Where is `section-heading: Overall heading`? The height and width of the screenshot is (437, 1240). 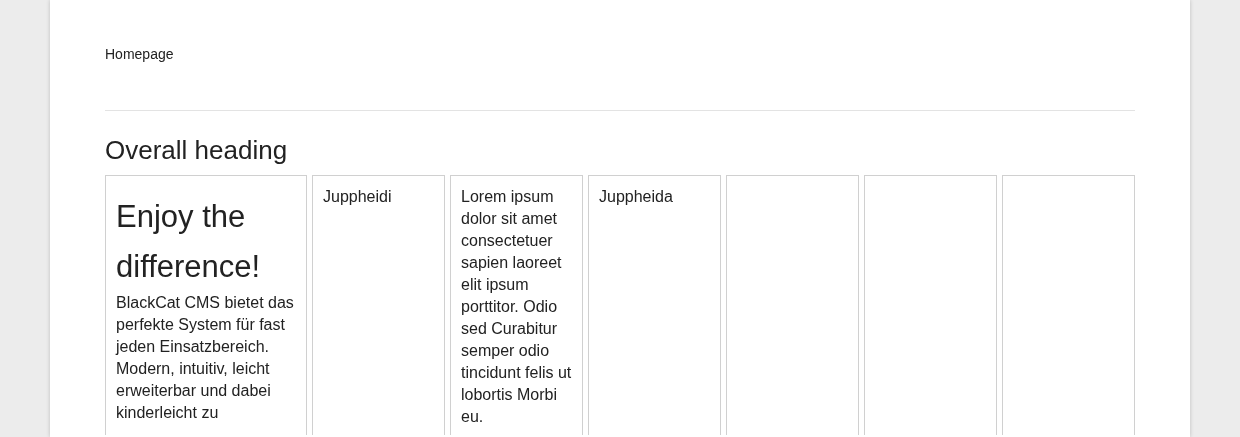
section-heading: Overall heading is located at coordinates (196, 150).